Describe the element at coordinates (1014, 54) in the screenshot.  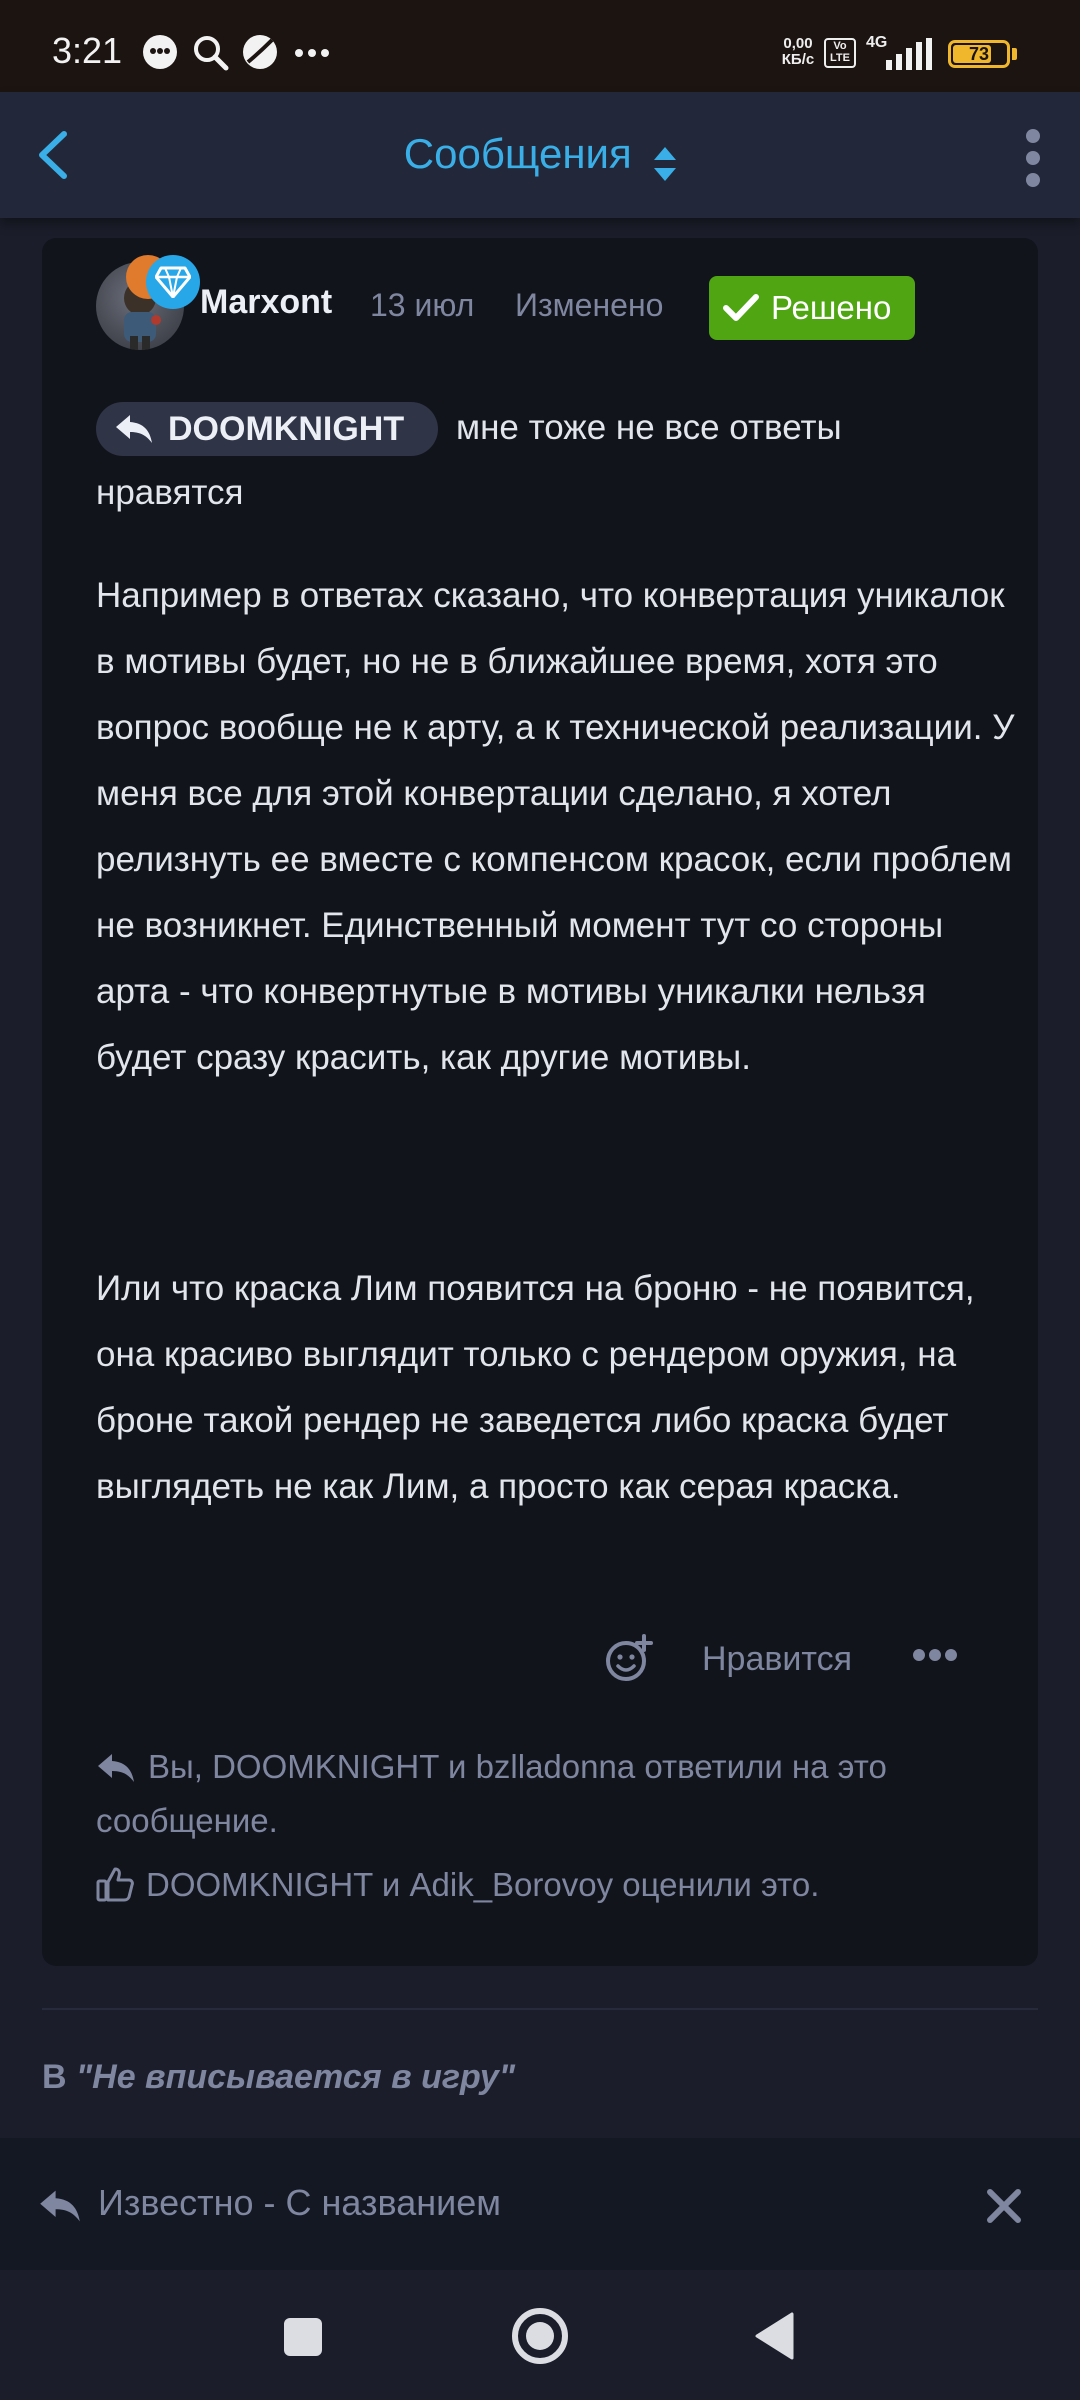
I see `battery-cap` at that location.